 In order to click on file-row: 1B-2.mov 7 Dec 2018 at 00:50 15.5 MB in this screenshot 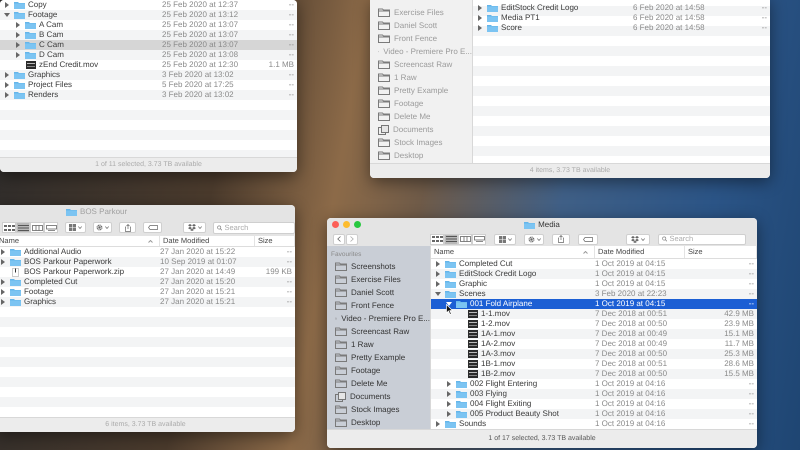, I will do `click(594, 374)`.